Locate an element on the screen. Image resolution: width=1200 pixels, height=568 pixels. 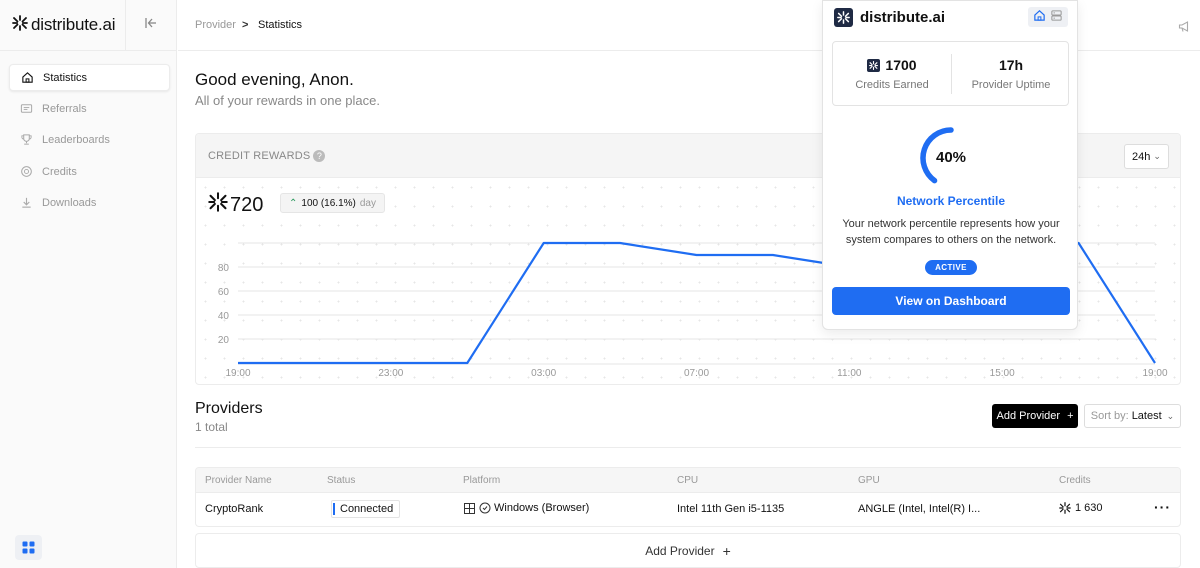
page-subtitle: All of your rewards in one place. is located at coordinates (287, 100).